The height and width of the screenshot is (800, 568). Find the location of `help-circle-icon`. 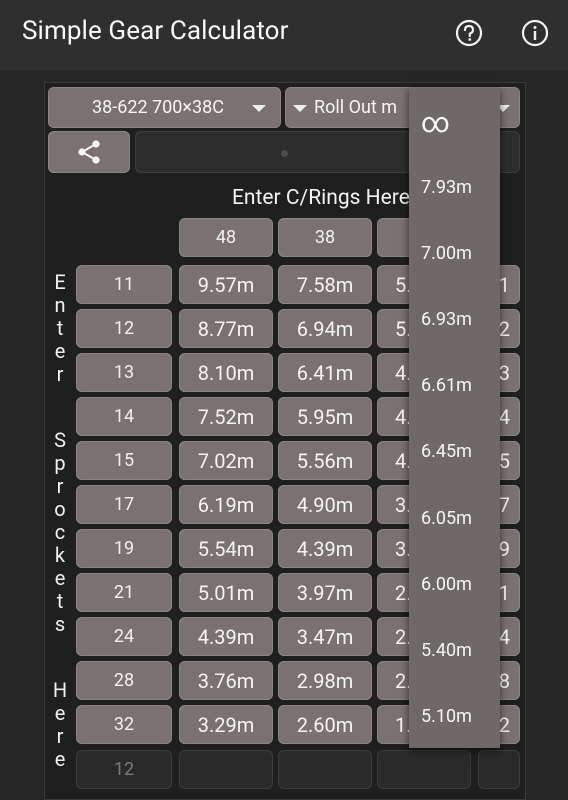

help-circle-icon is located at coordinates (469, 33).